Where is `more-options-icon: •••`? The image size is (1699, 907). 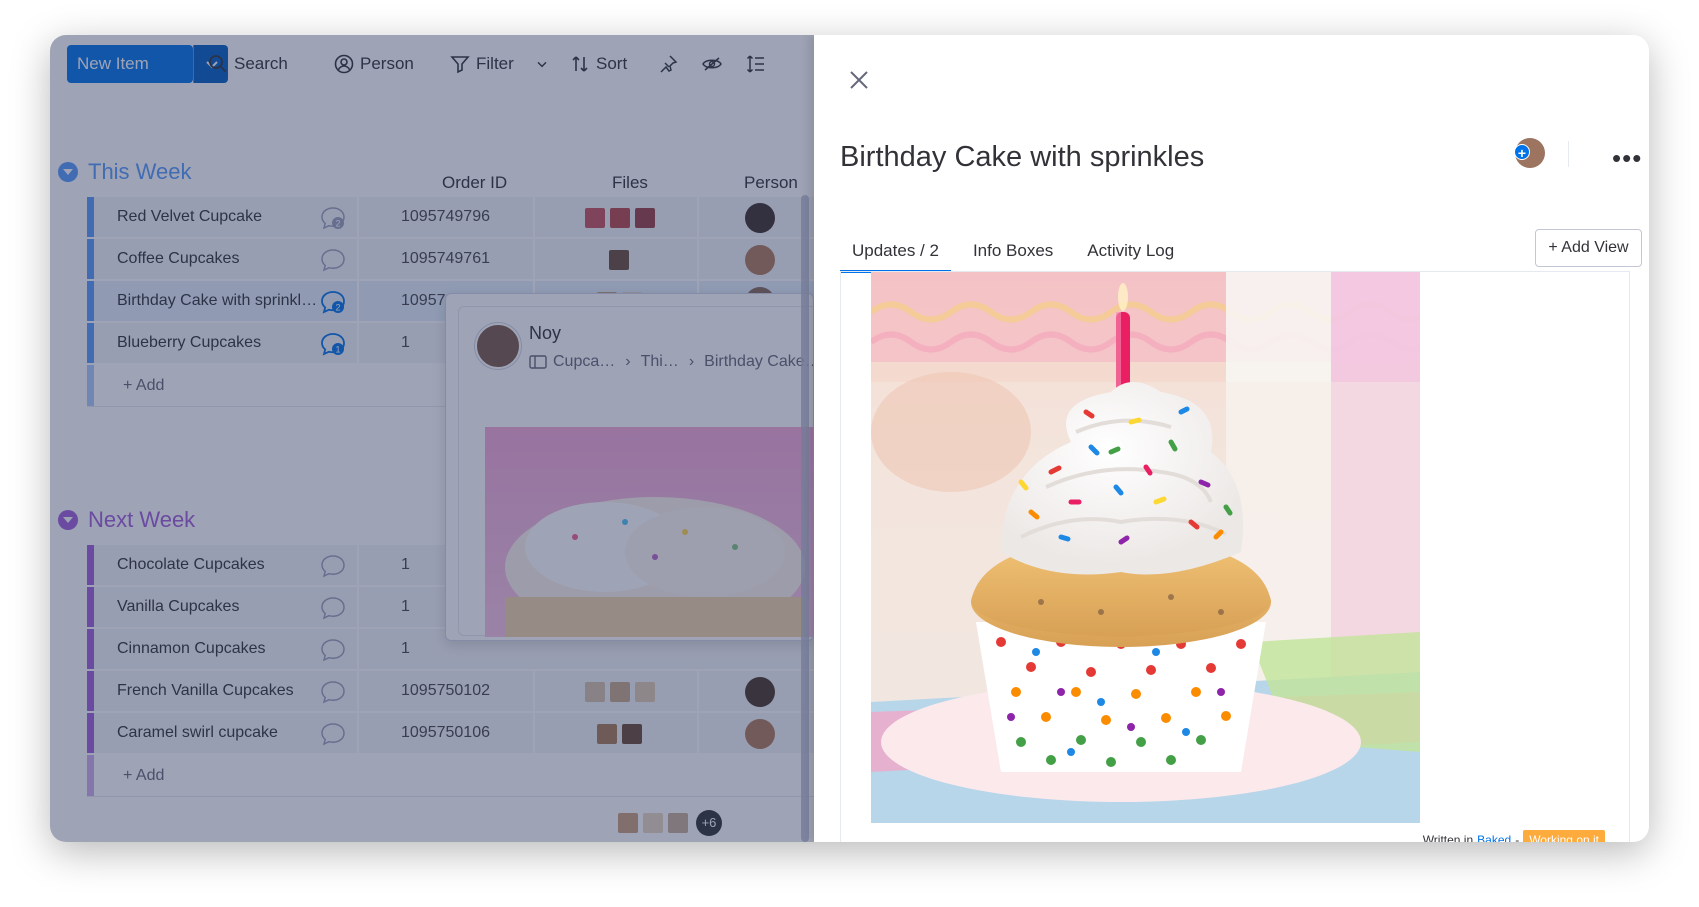 more-options-icon: ••• is located at coordinates (1627, 158).